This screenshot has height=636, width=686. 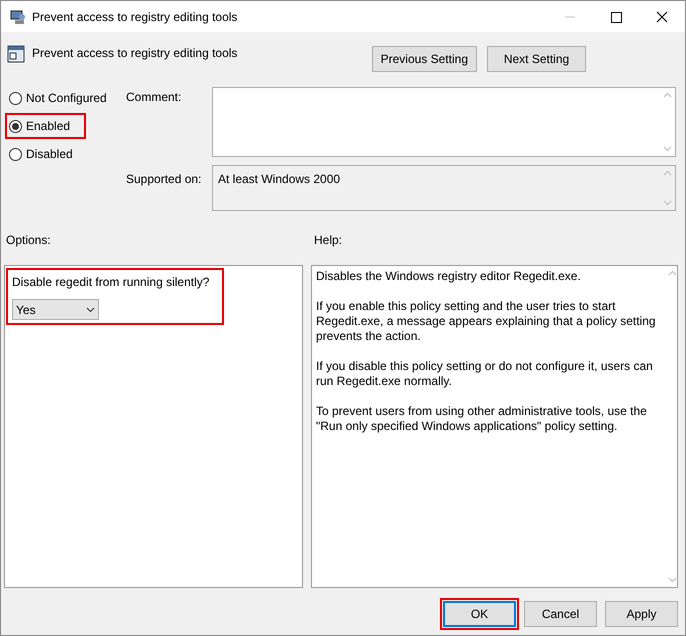 I want to click on window-title: Prevent access to registry editing tools, so click(x=135, y=17).